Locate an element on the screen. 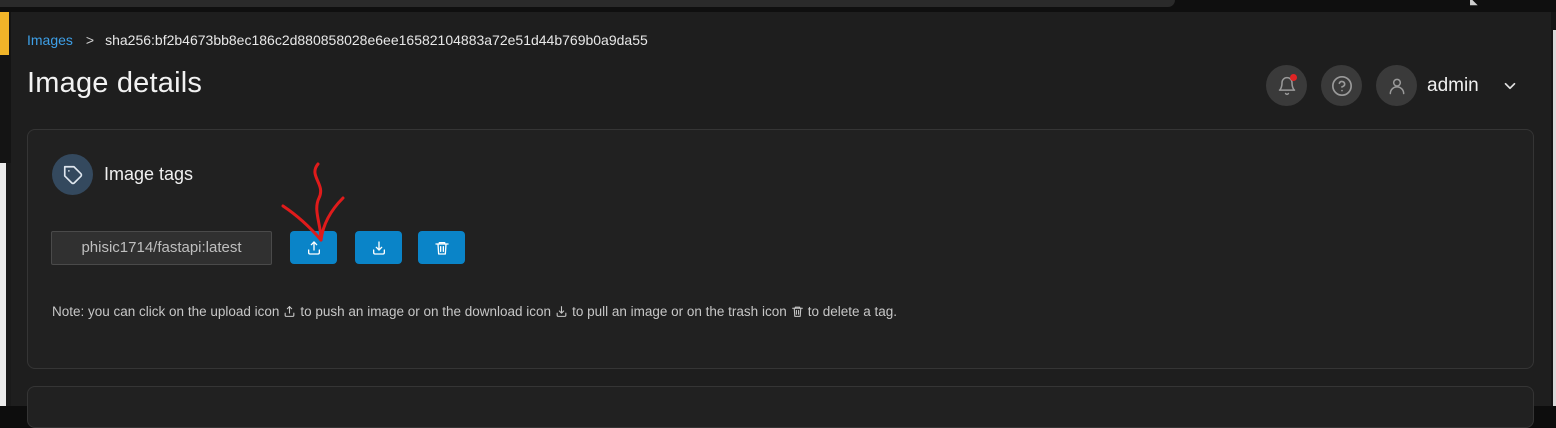 This screenshot has height=428, width=1556. header-actions: admin is located at coordinates (1392, 85).